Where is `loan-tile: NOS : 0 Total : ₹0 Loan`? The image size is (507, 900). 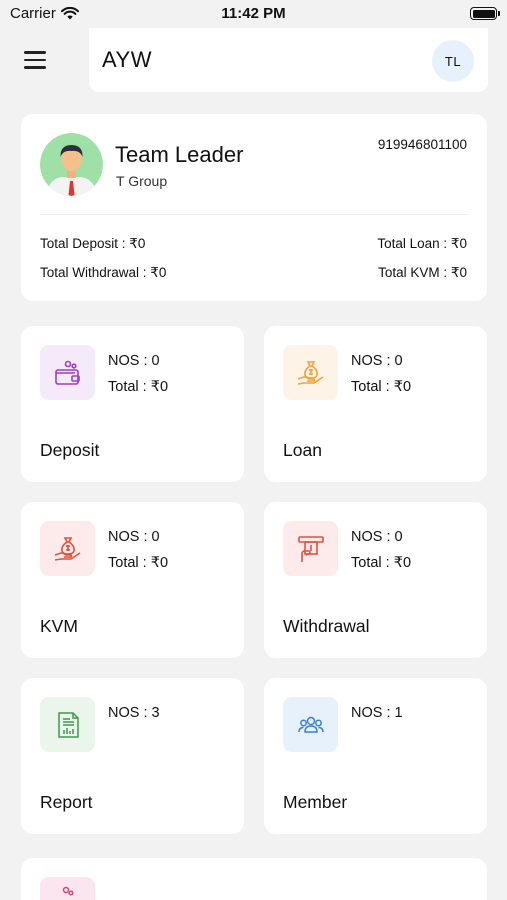
loan-tile: NOS : 0 Total : ₹0 Loan is located at coordinates (375, 404).